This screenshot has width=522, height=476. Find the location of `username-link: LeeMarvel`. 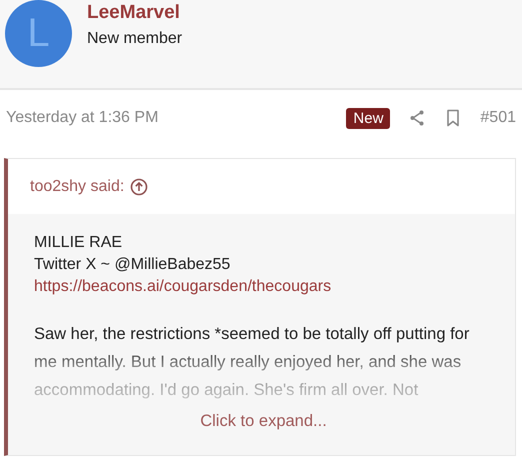

username-link: LeeMarvel is located at coordinates (134, 13).